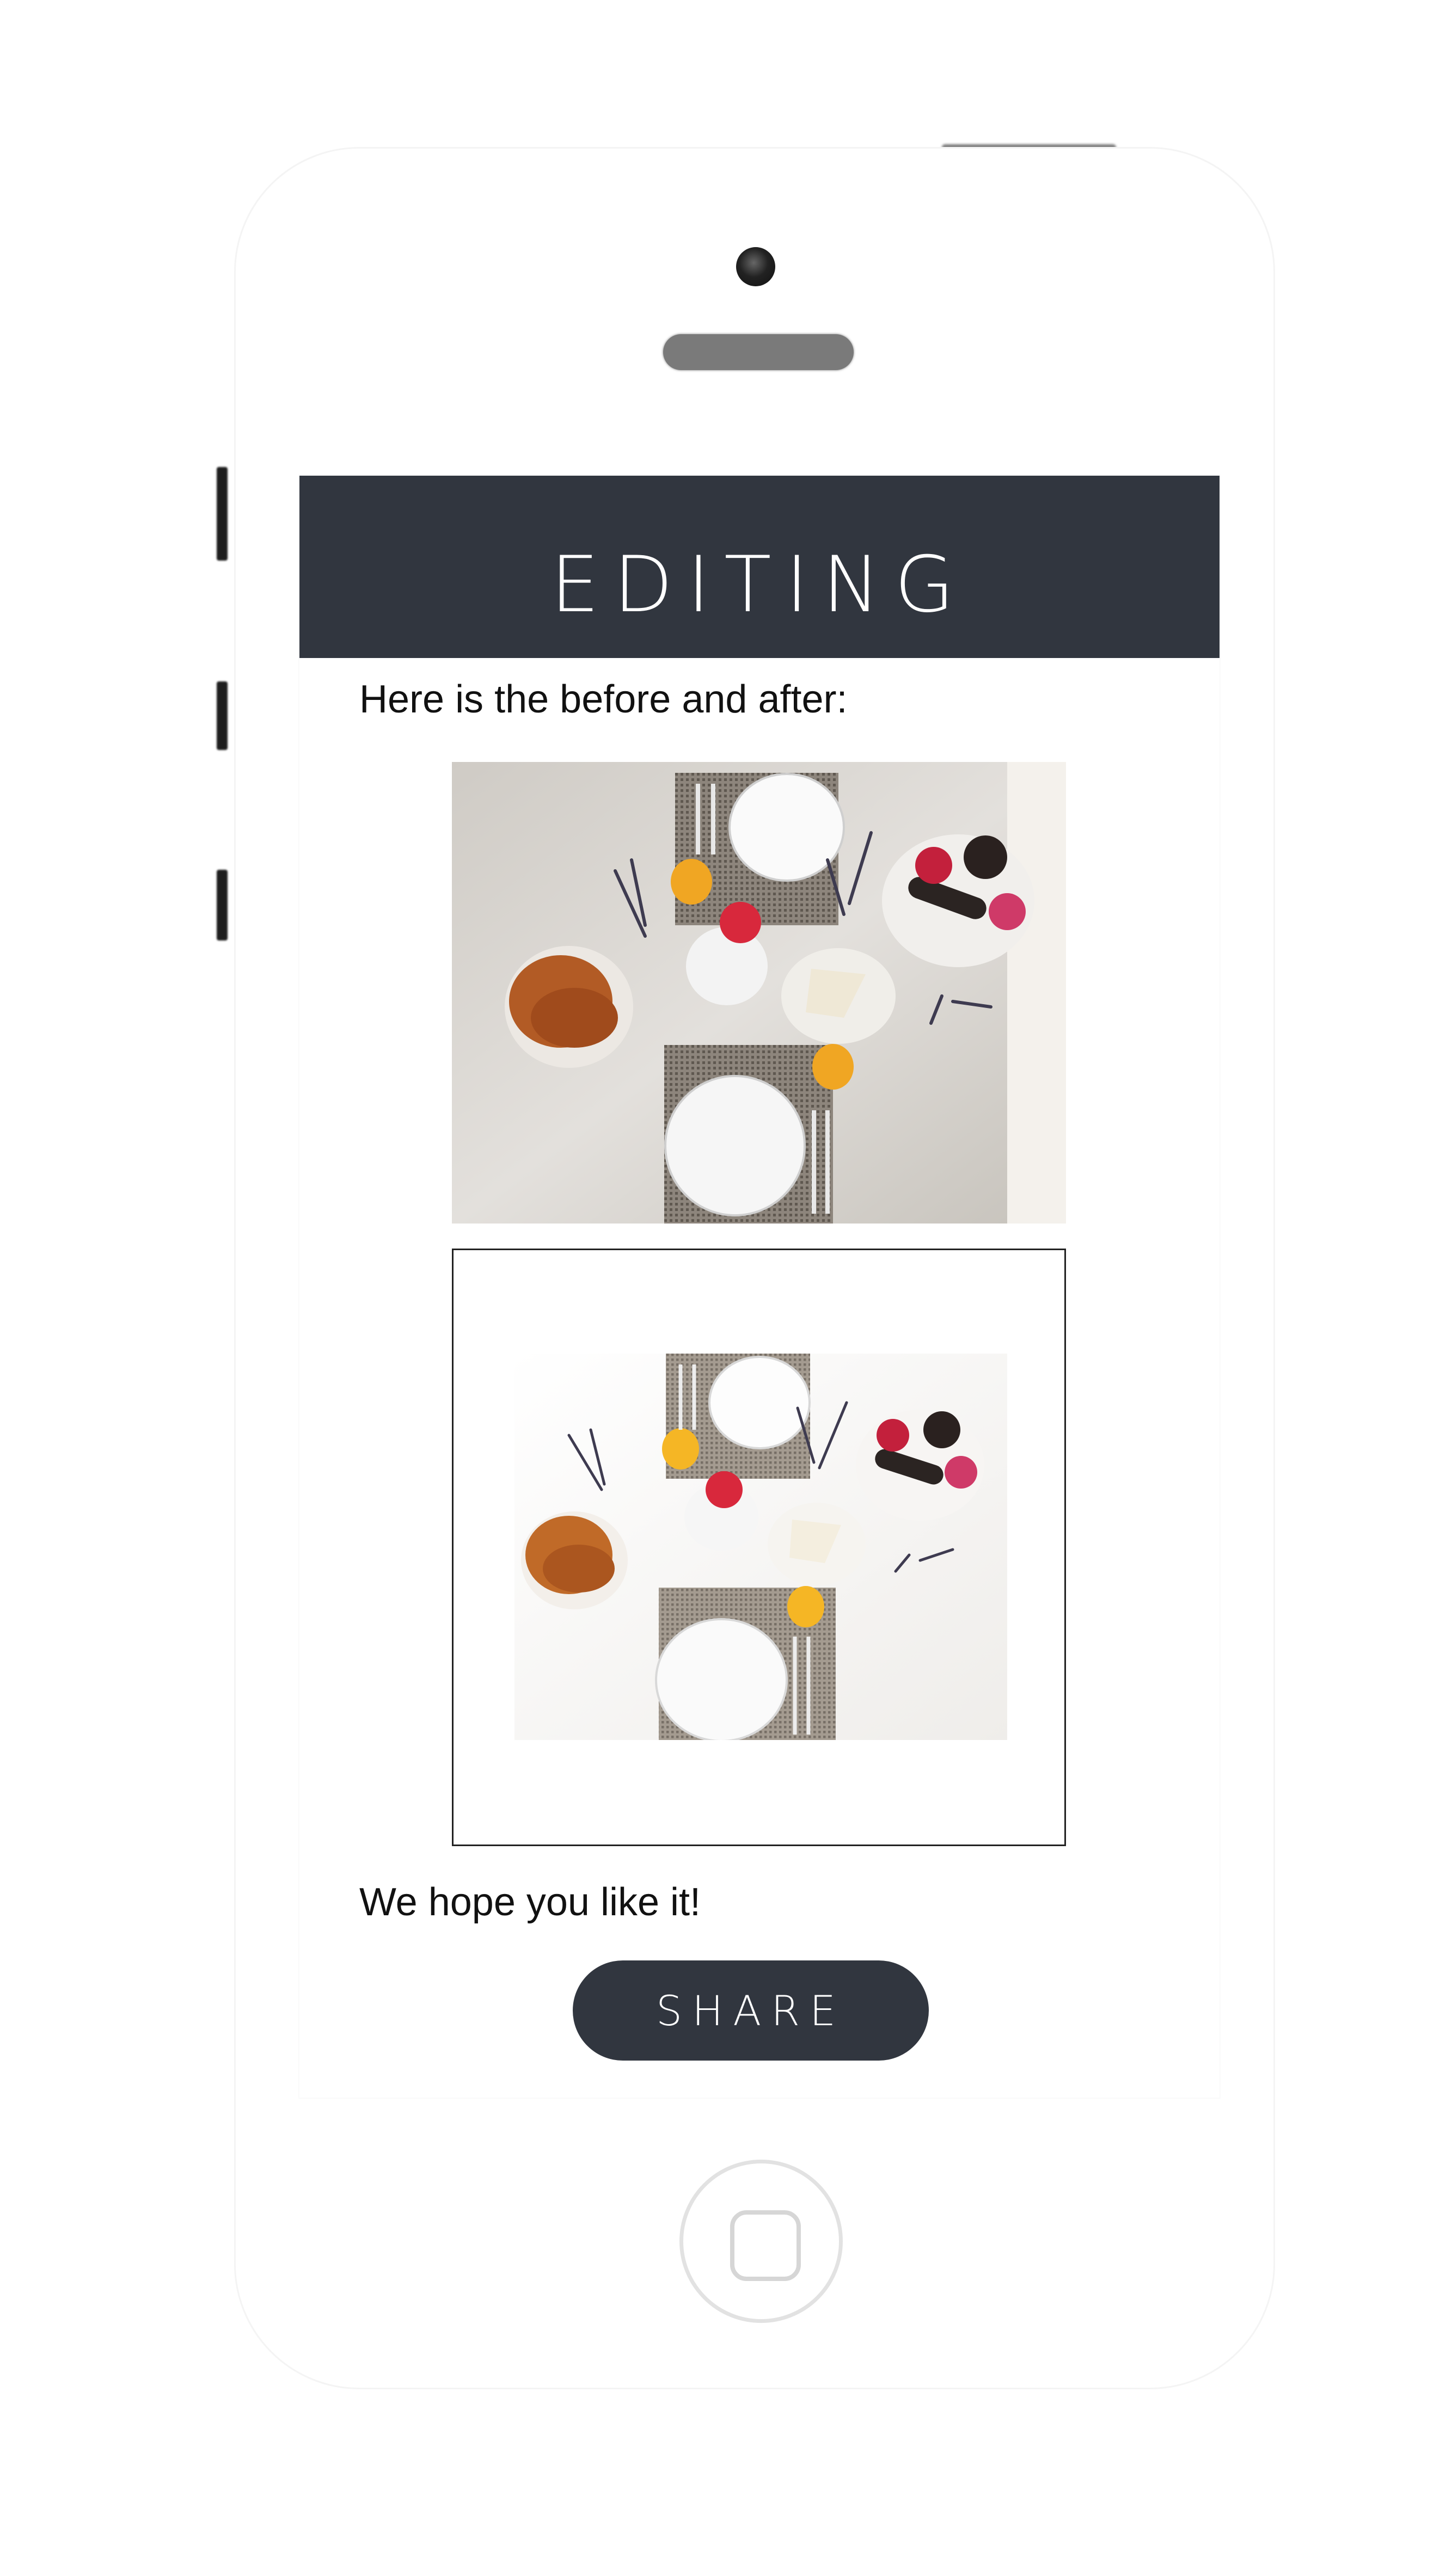  What do you see at coordinates (222, 715) in the screenshot?
I see `volume-up-button` at bounding box center [222, 715].